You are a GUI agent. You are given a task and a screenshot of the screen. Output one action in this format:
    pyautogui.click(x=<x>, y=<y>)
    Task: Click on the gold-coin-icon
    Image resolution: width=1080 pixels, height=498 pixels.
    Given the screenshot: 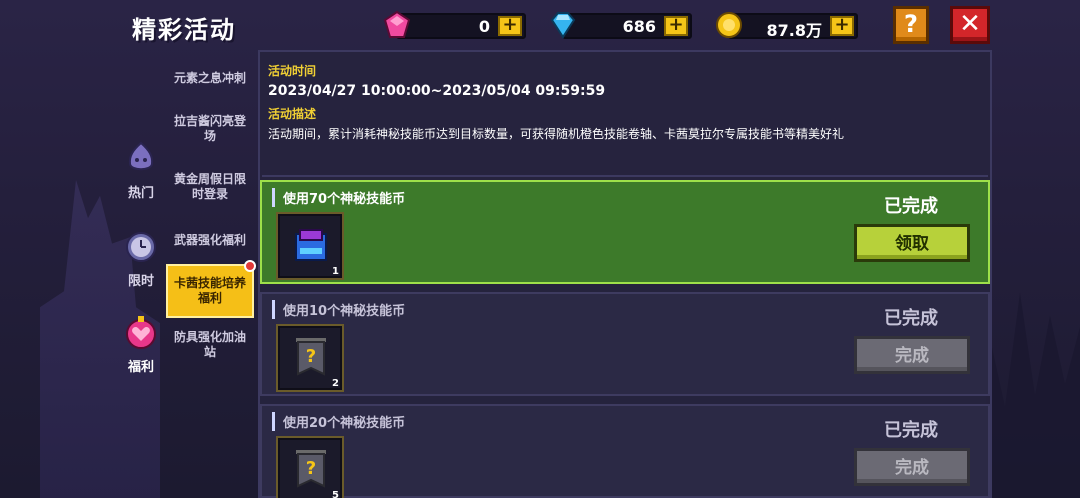 What is the action you would take?
    pyautogui.click(x=729, y=25)
    